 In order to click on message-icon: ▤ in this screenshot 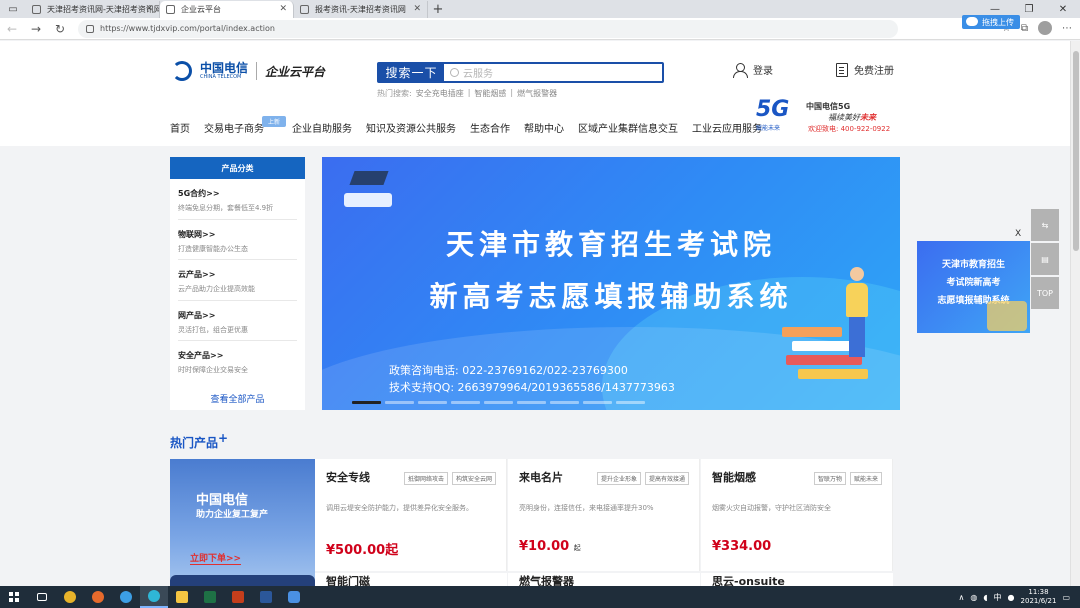, I will do `click(1045, 259)`.